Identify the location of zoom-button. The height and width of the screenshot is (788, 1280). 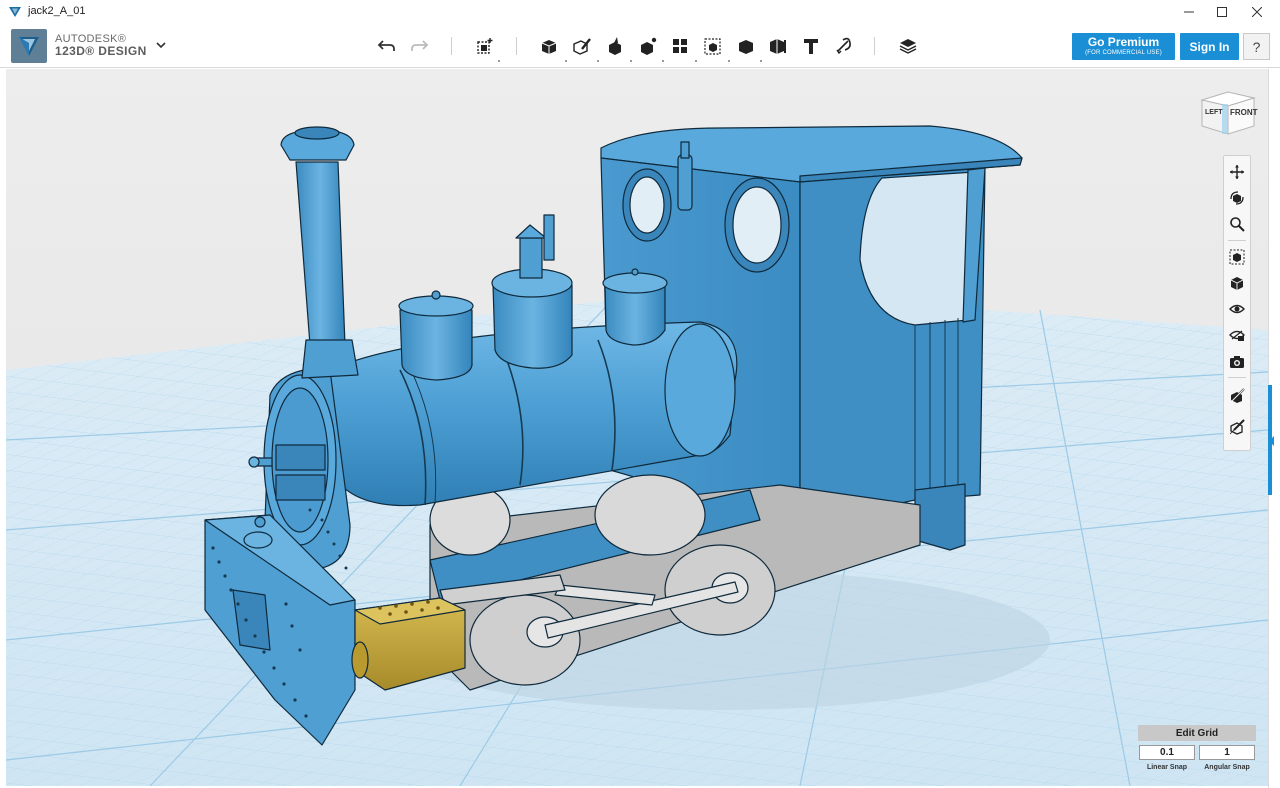
(1237, 224).